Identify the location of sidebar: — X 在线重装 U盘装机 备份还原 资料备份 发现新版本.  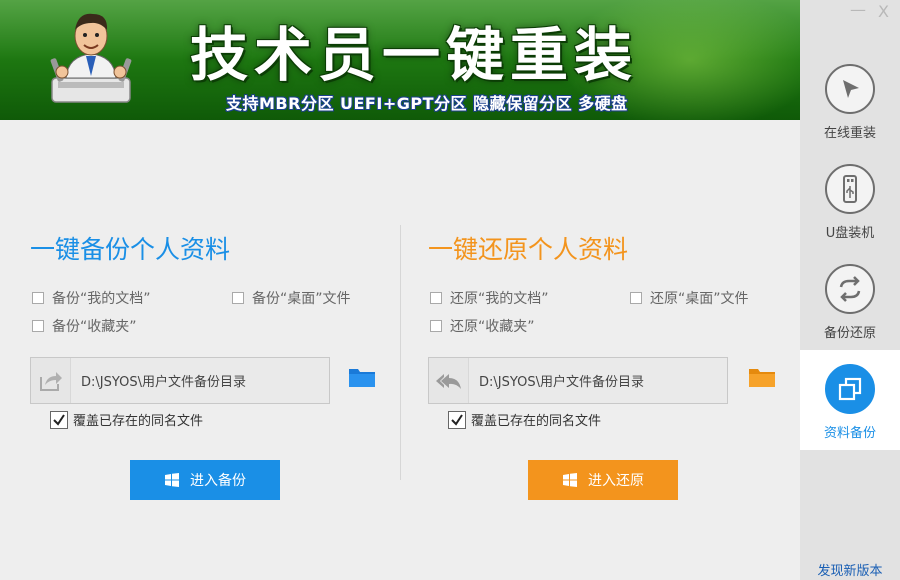
(850, 290).